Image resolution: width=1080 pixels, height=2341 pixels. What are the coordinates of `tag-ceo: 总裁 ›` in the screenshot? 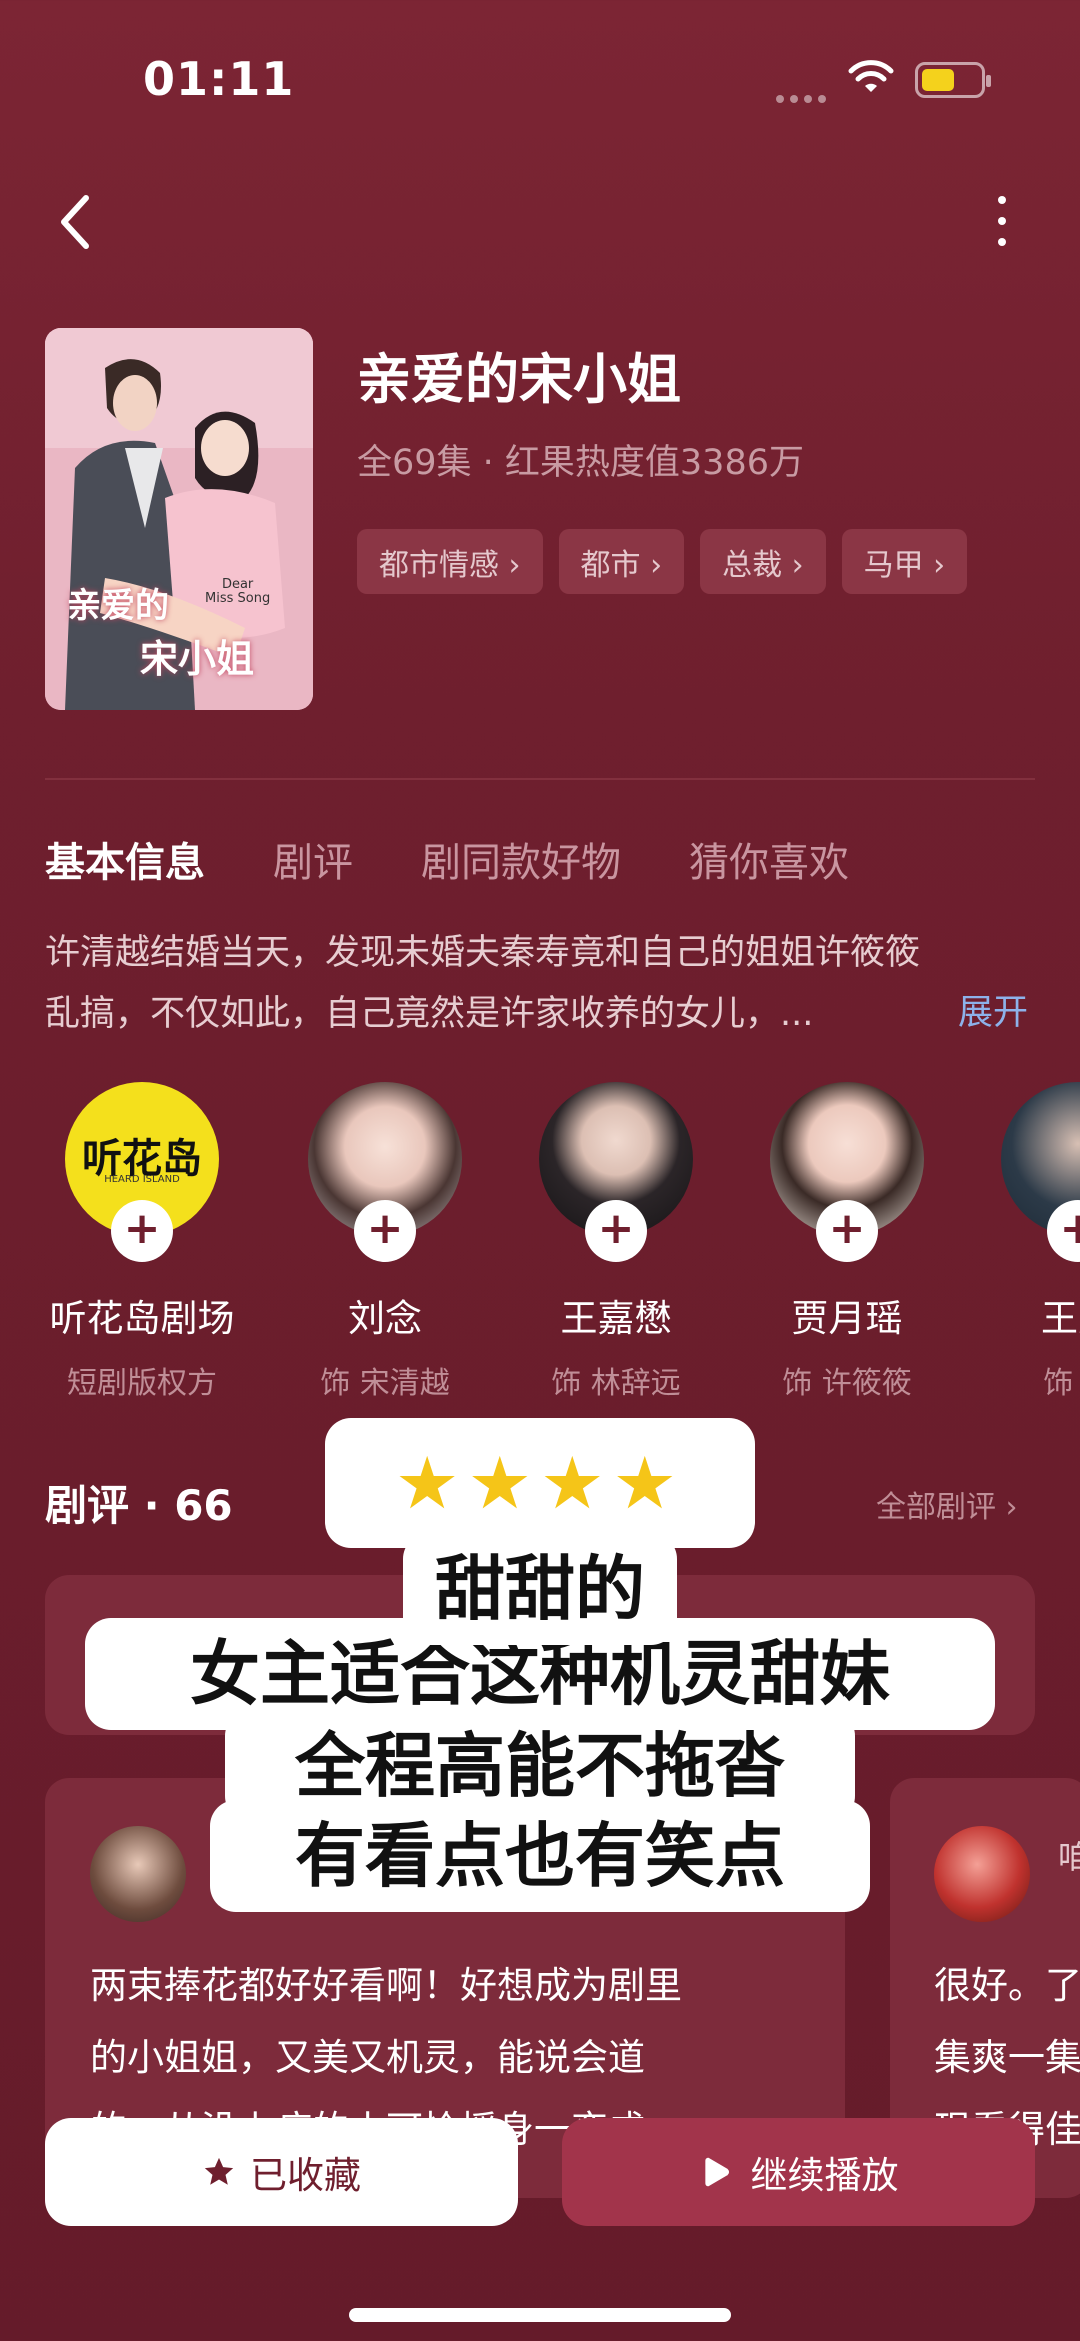 It's located at (763, 561).